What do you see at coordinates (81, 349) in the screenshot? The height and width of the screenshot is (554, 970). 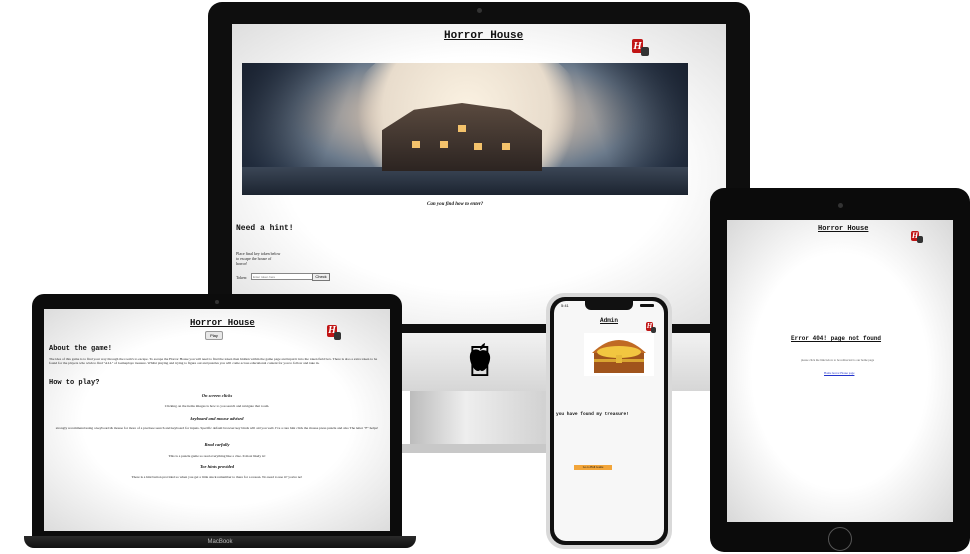 I see `about-heading: About the game!` at bounding box center [81, 349].